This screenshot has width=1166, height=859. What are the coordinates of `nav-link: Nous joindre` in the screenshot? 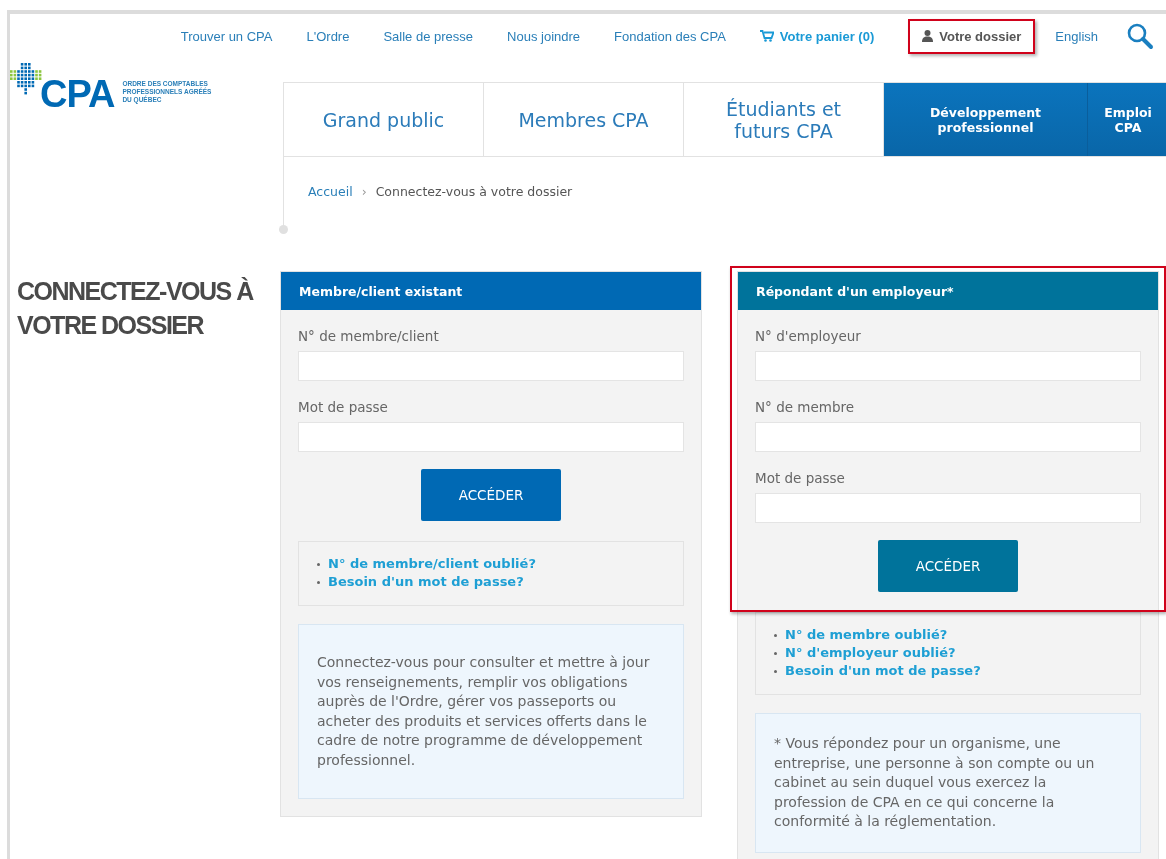 It's located at (544, 36).